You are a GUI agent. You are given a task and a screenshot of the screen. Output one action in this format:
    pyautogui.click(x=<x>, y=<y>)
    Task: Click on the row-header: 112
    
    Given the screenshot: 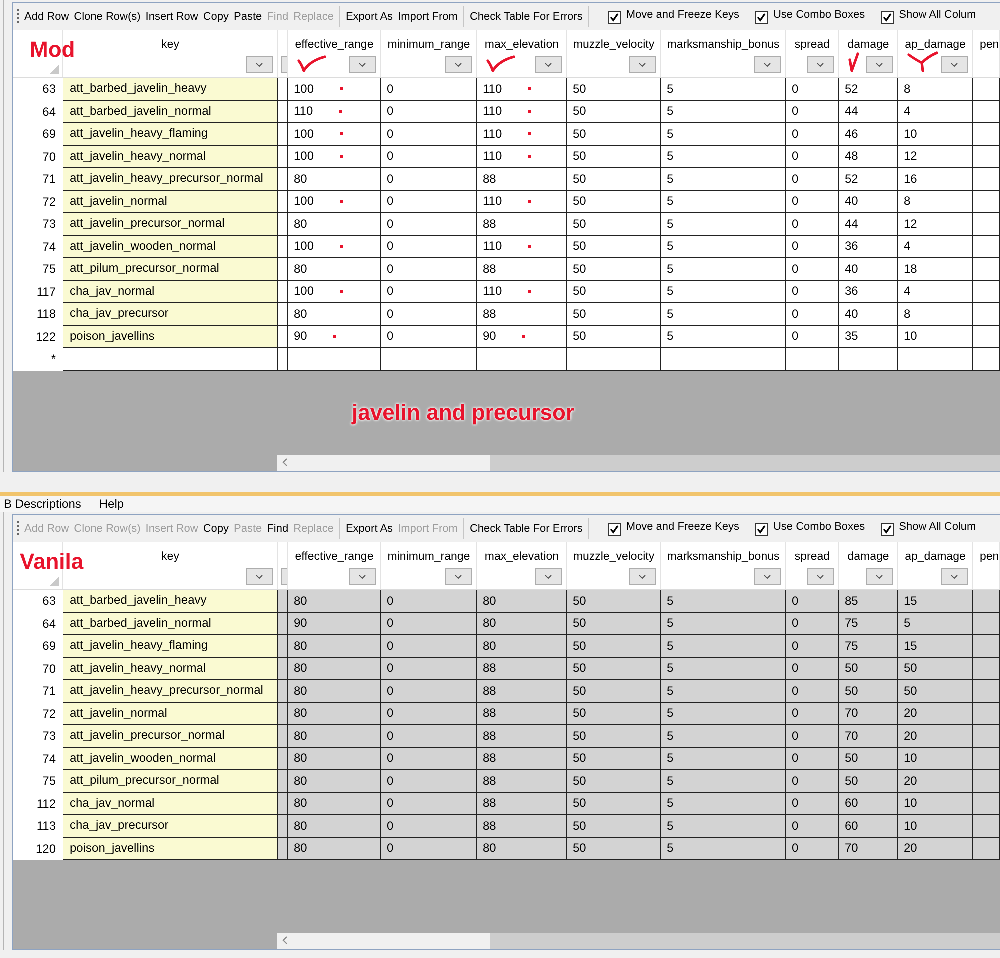 What is the action you would take?
    pyautogui.click(x=38, y=803)
    